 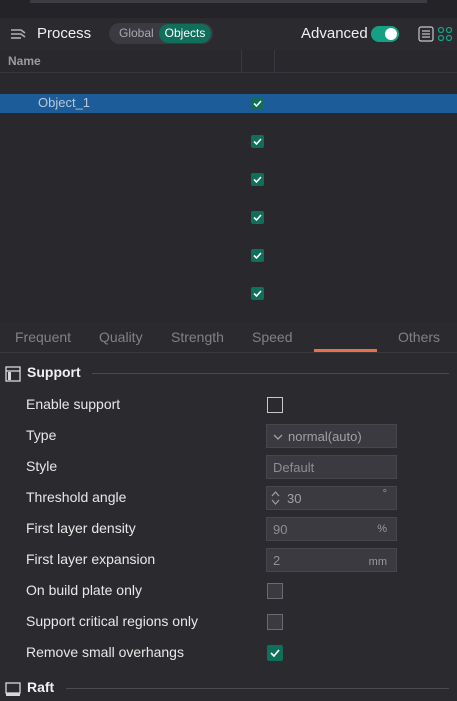 What do you see at coordinates (13, 689) in the screenshot?
I see `raft-icon` at bounding box center [13, 689].